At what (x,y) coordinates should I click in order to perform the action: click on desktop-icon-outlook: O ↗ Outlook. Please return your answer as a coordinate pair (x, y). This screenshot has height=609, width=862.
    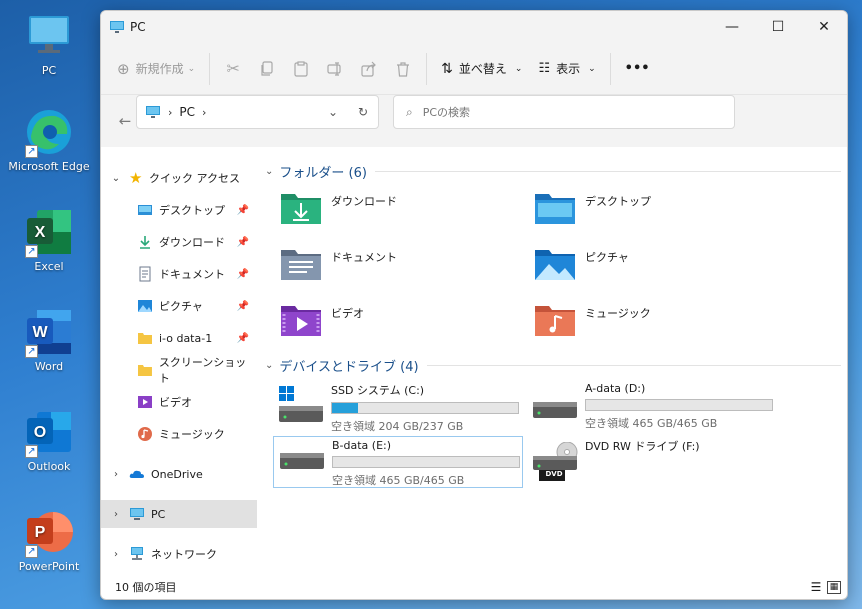
    Looking at the image, I should click on (49, 440).